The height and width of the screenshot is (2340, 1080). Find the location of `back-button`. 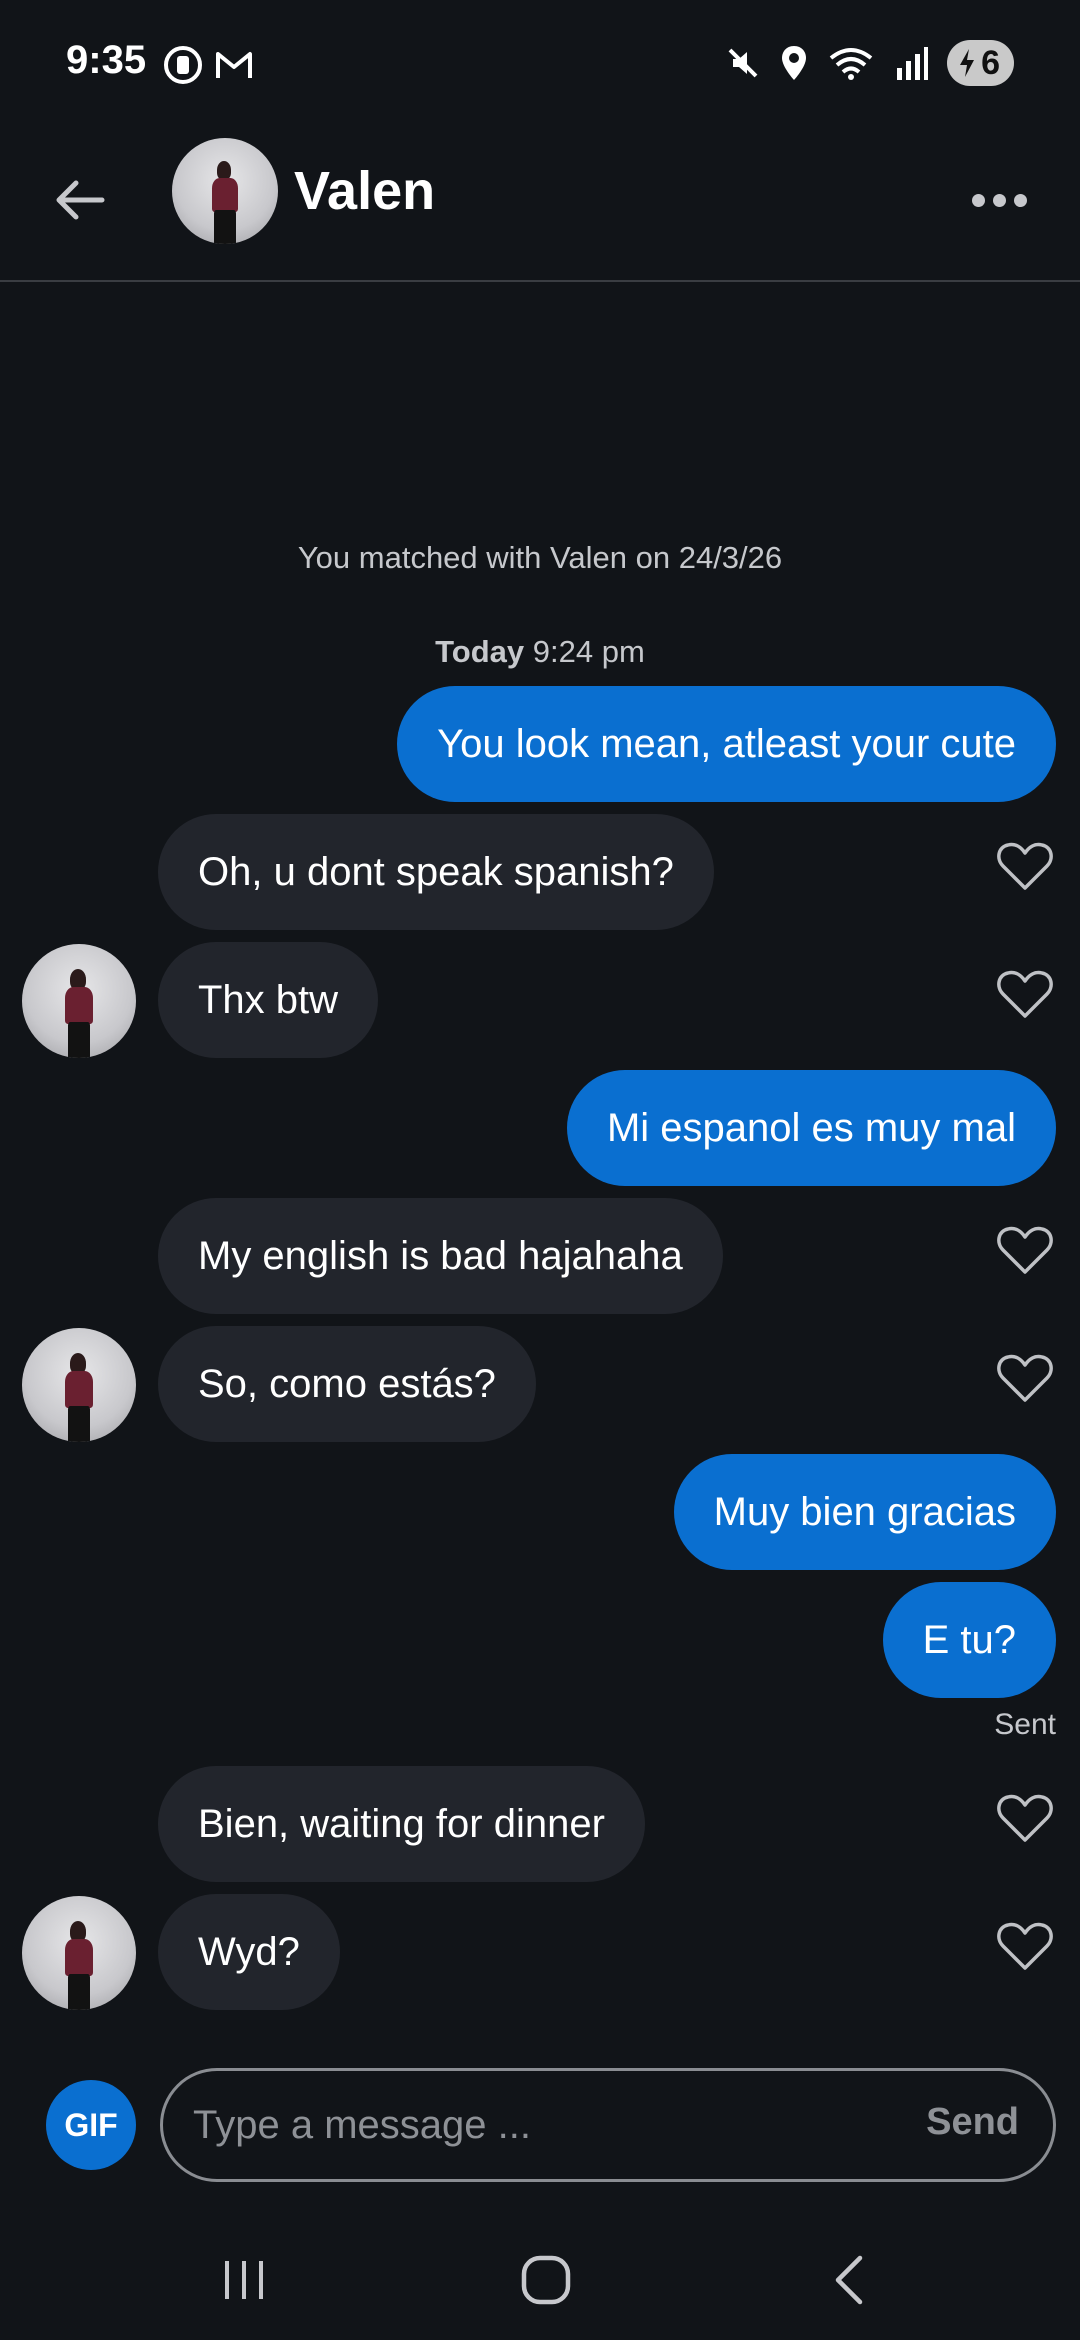

back-button is located at coordinates (80, 200).